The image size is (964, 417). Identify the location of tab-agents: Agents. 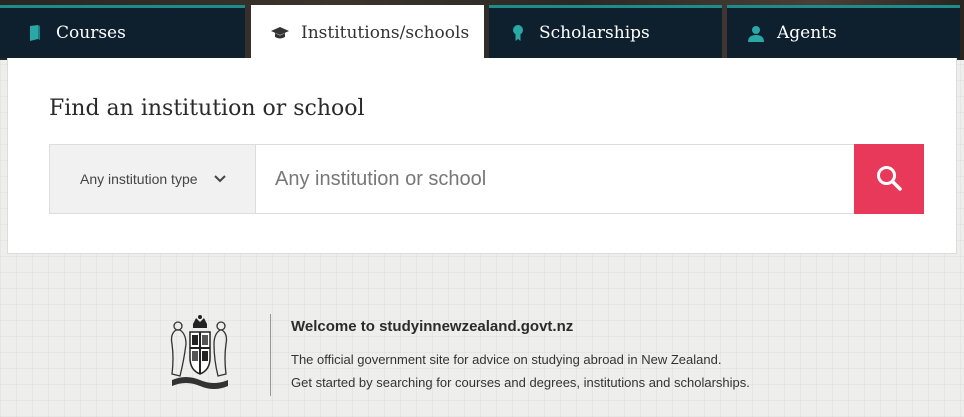
(843, 31).